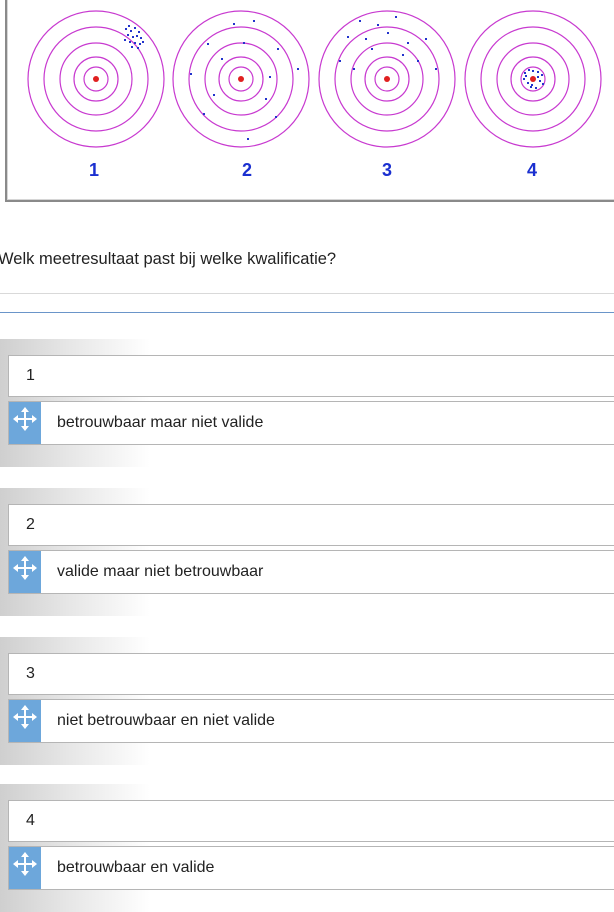 This screenshot has height=912, width=614. Describe the element at coordinates (94, 170) in the screenshot. I see `target-label-1: 1` at that location.